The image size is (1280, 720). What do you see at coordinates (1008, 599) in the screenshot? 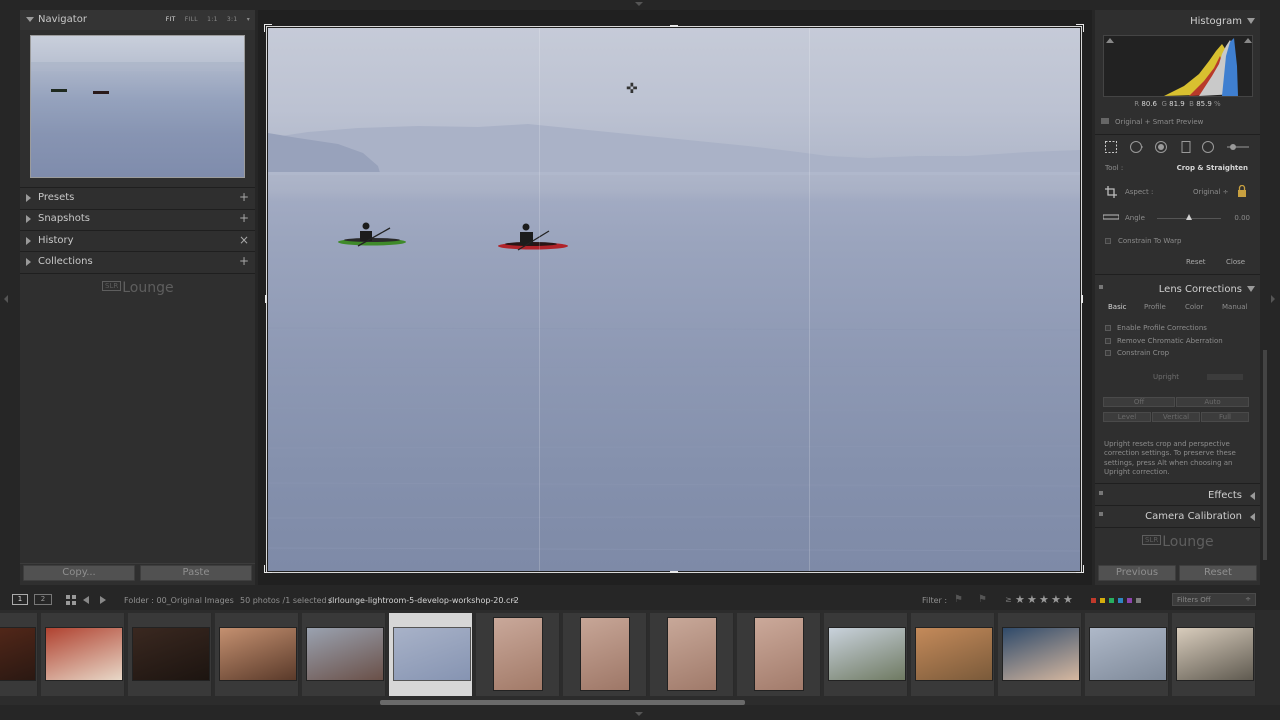
I see `rating-operator-icon: ≥` at bounding box center [1008, 599].